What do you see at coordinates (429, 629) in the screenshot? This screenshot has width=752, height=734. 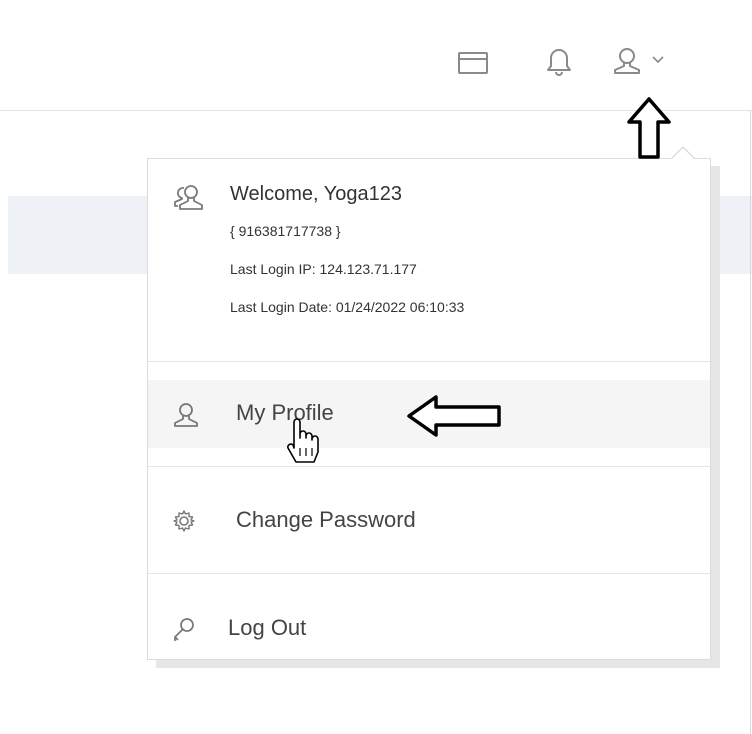 I see `menu-item-log-out: Log Out` at bounding box center [429, 629].